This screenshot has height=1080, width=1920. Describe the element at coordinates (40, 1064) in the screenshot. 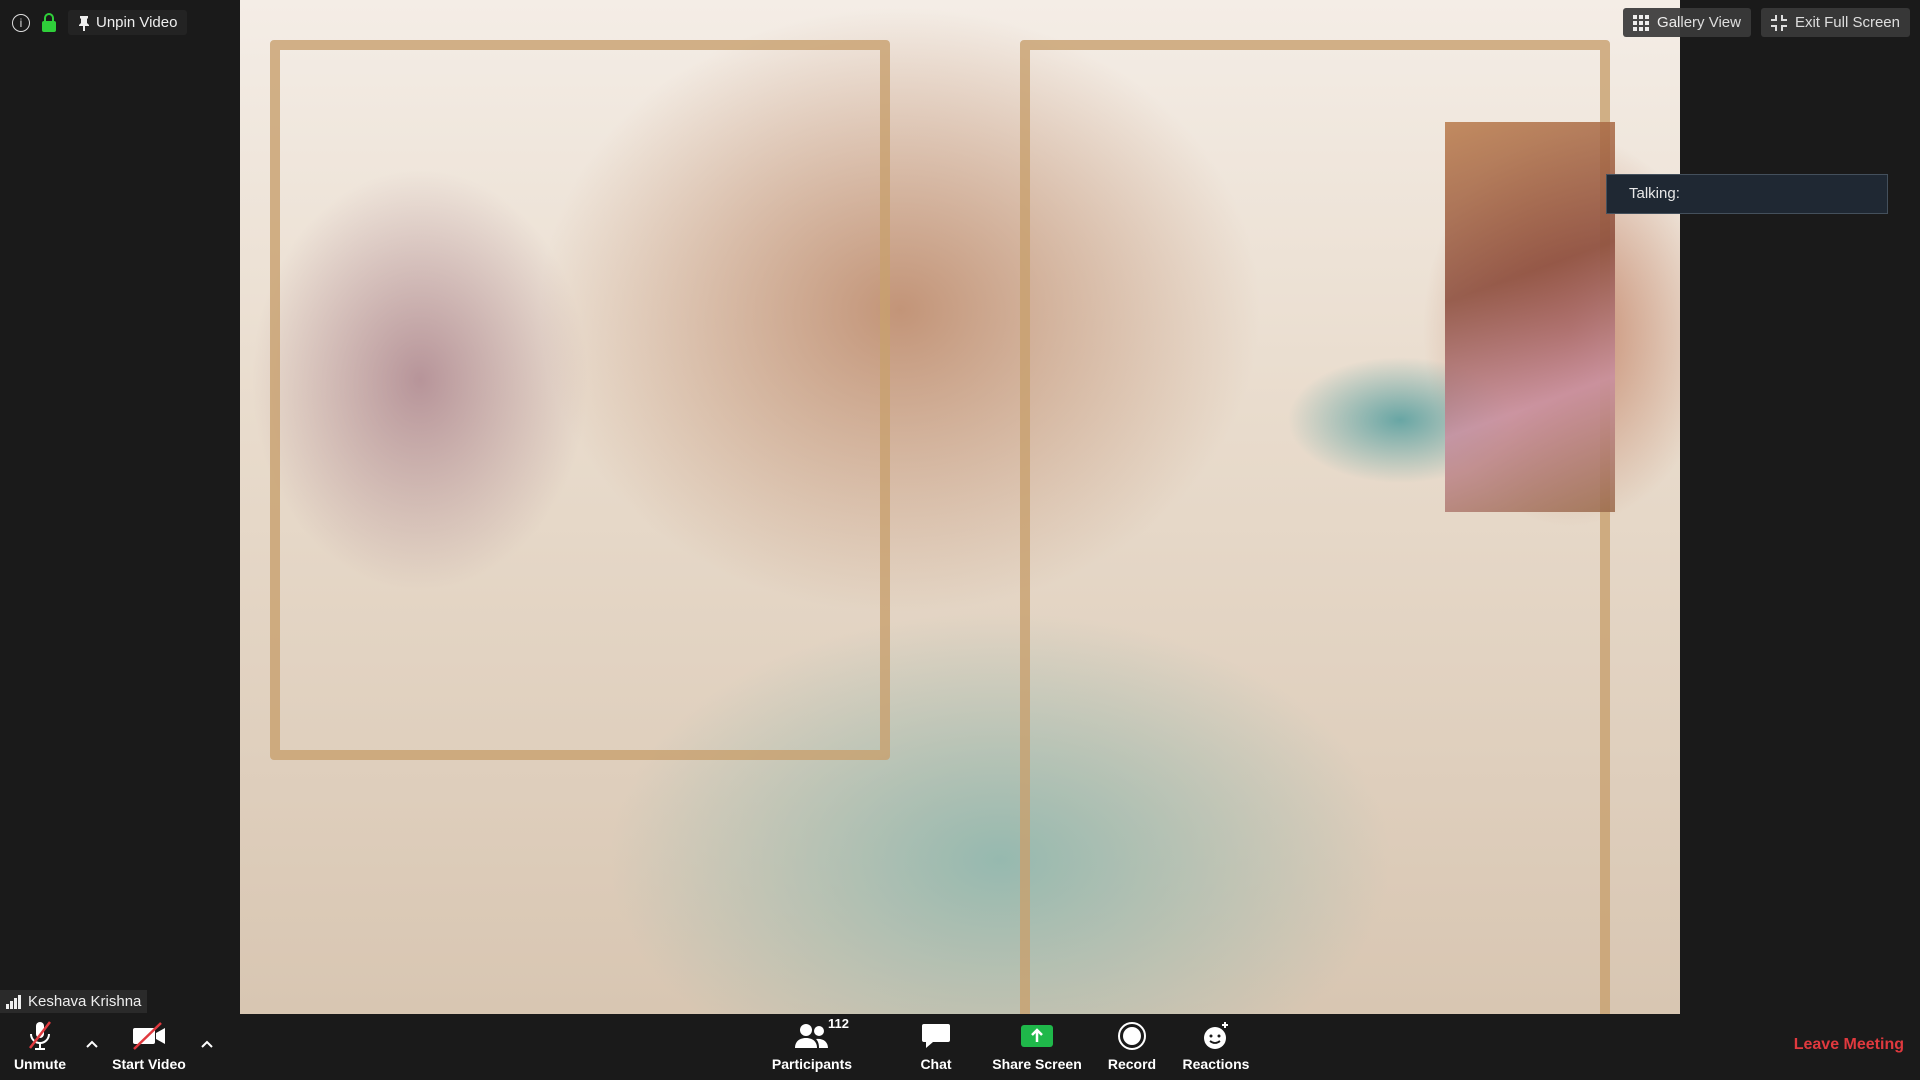

I see `unmute-label: Unmute` at that location.